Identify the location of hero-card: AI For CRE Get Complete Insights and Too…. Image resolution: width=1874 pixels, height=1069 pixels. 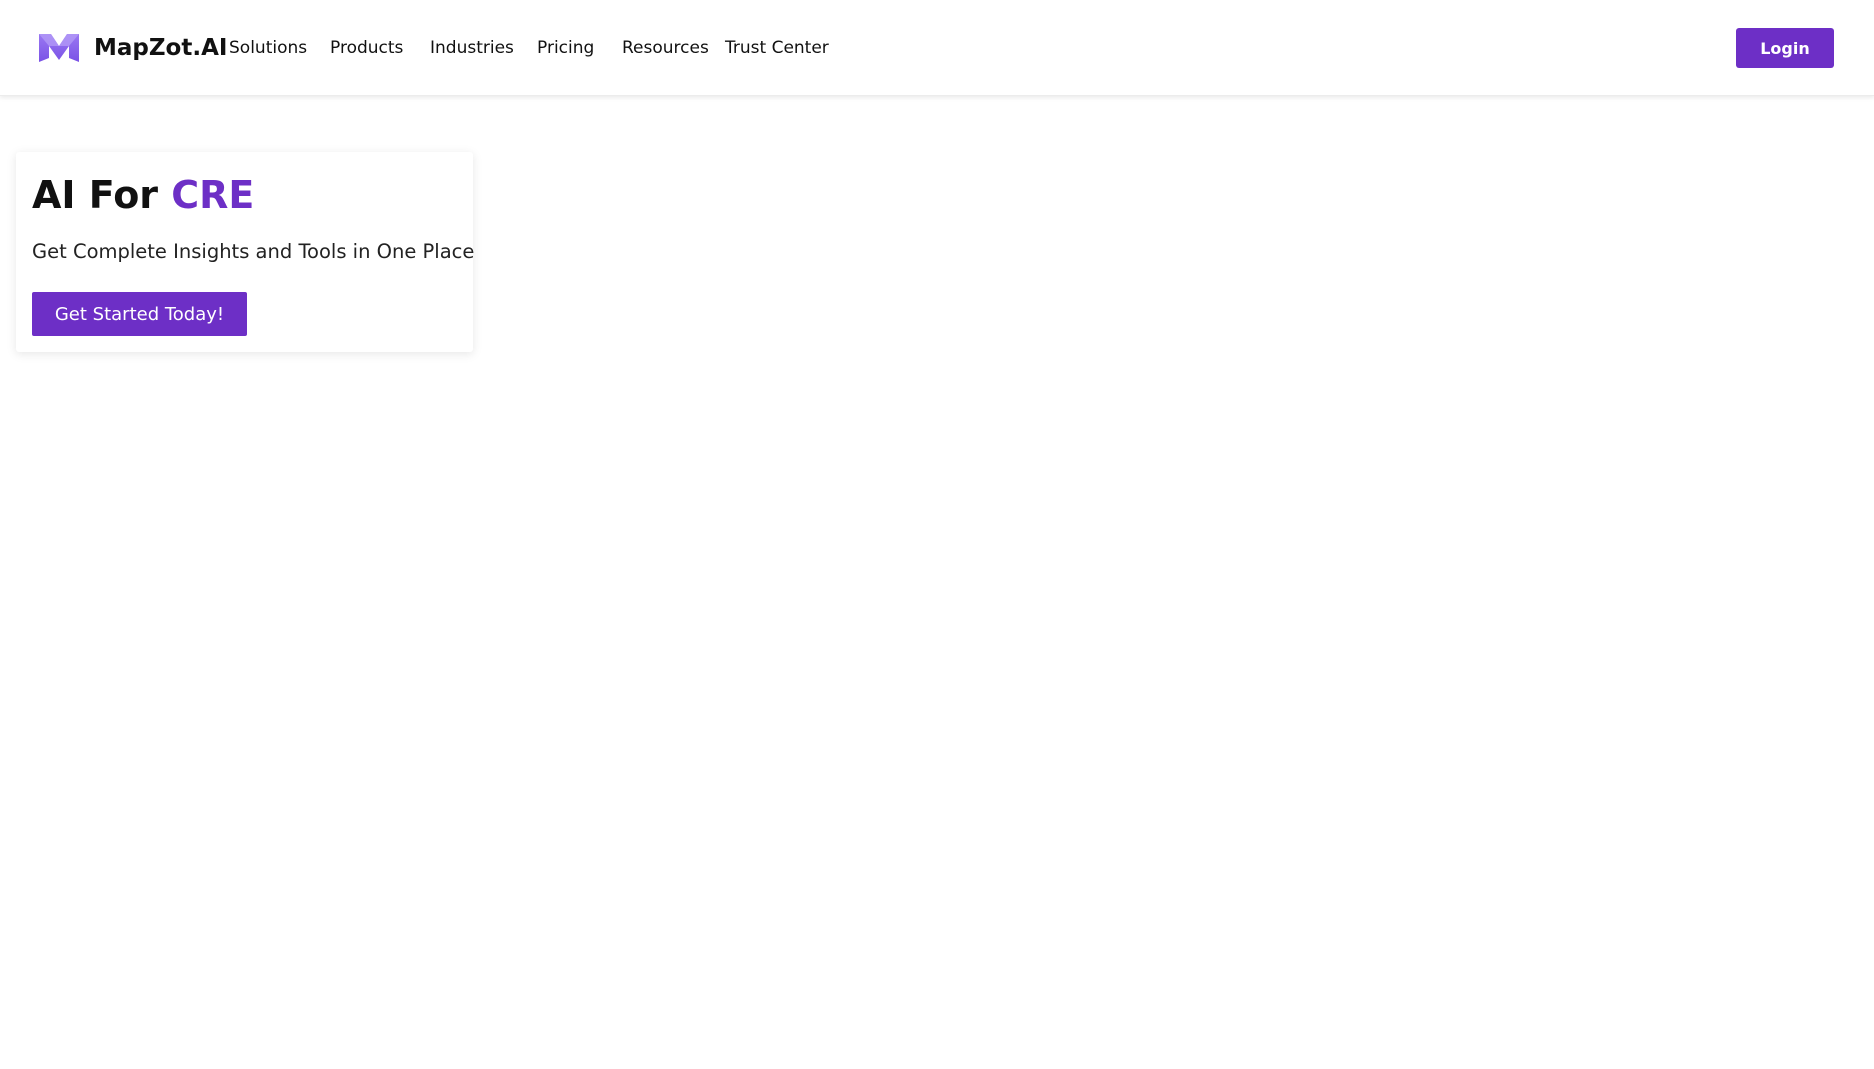
(245, 252).